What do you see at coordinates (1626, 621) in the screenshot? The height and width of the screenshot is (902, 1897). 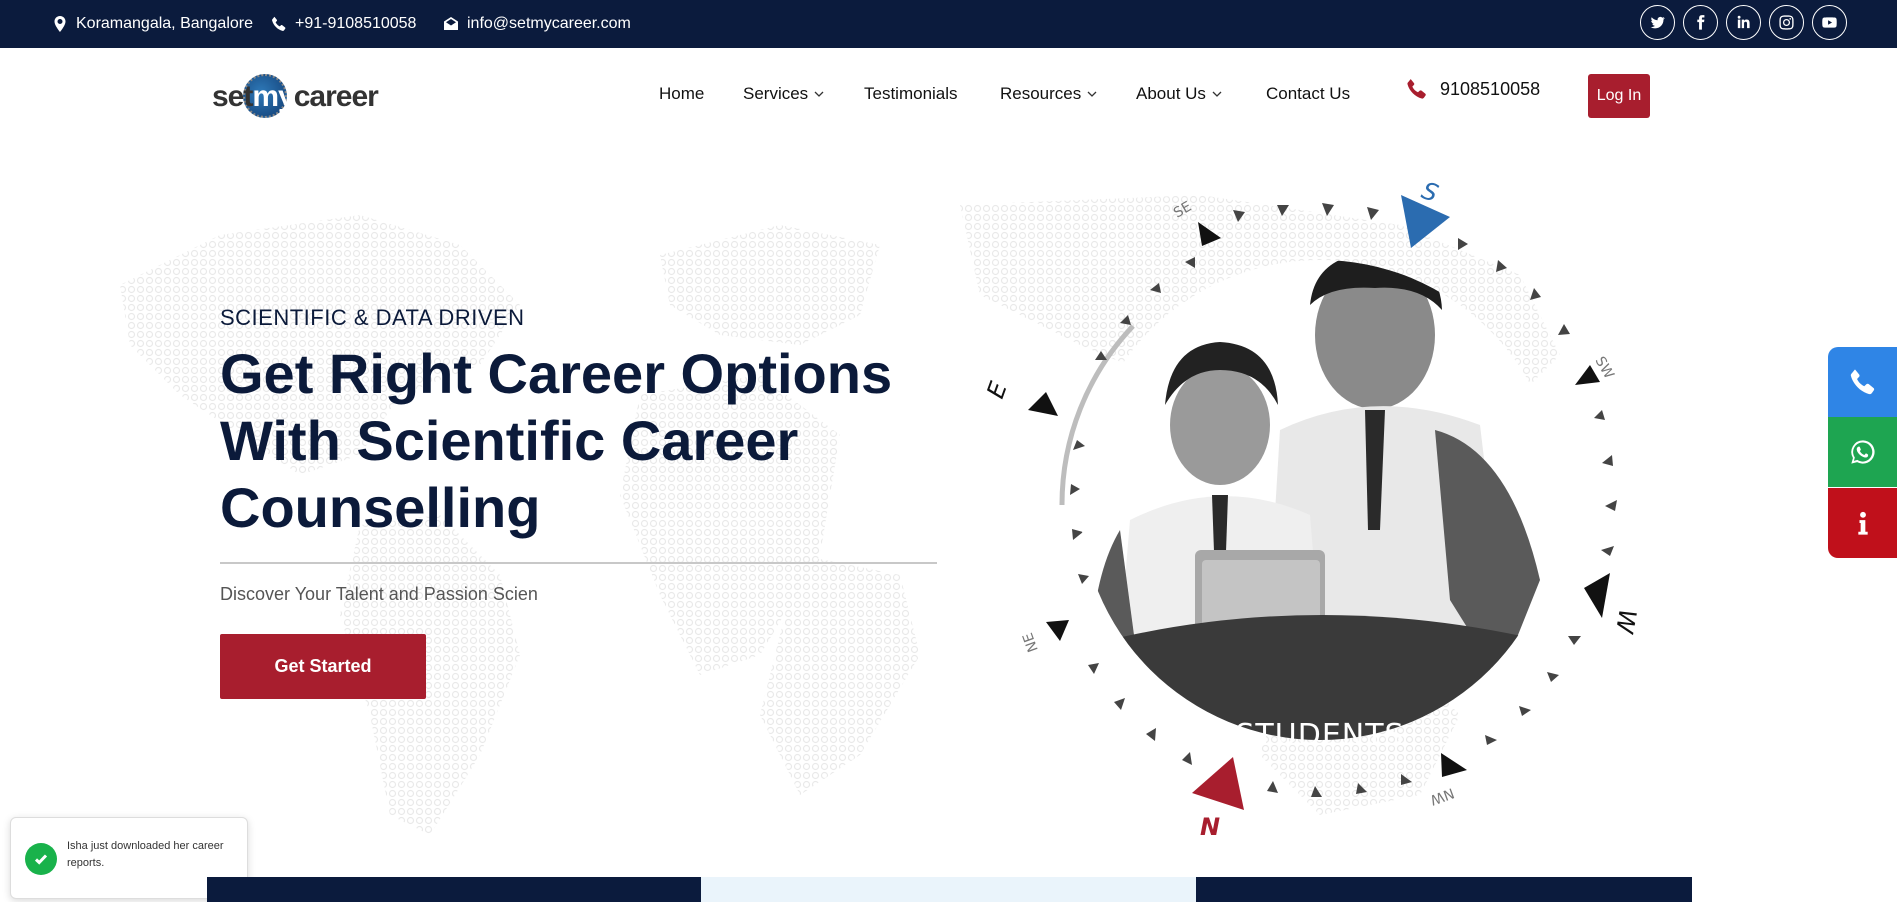 I see `svg-text: W` at bounding box center [1626, 621].